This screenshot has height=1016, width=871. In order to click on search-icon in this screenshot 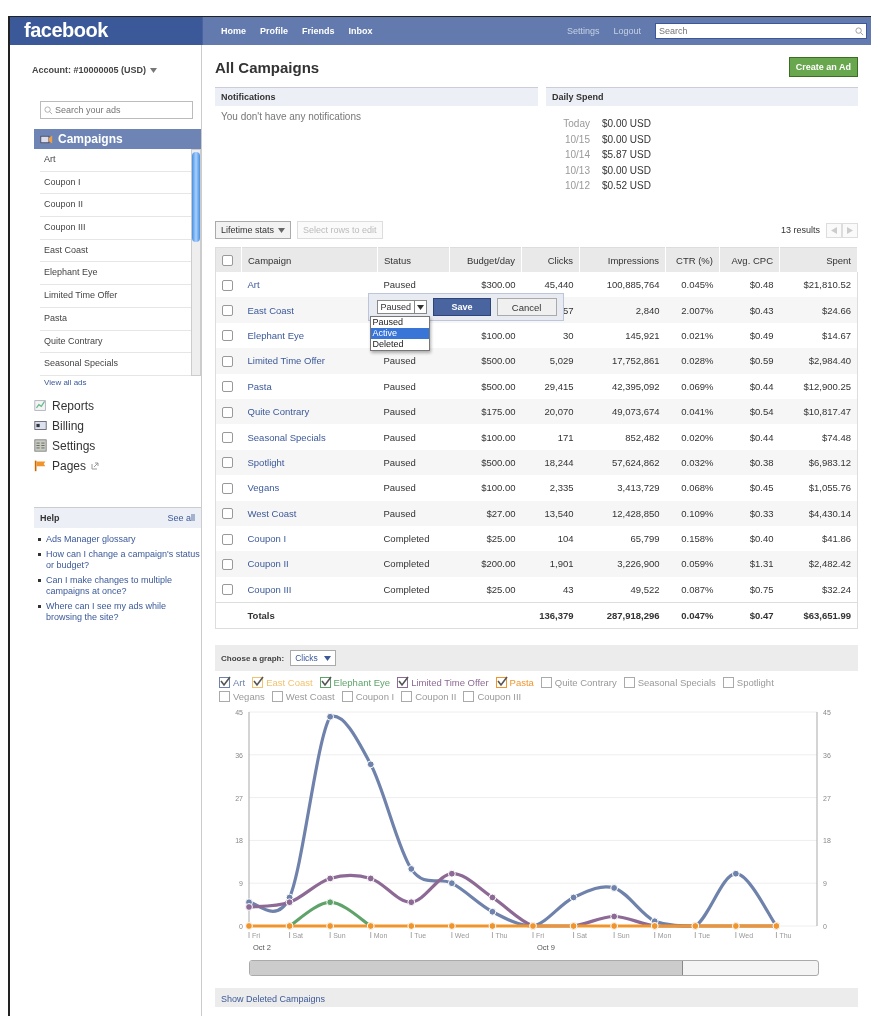, I will do `click(859, 31)`.